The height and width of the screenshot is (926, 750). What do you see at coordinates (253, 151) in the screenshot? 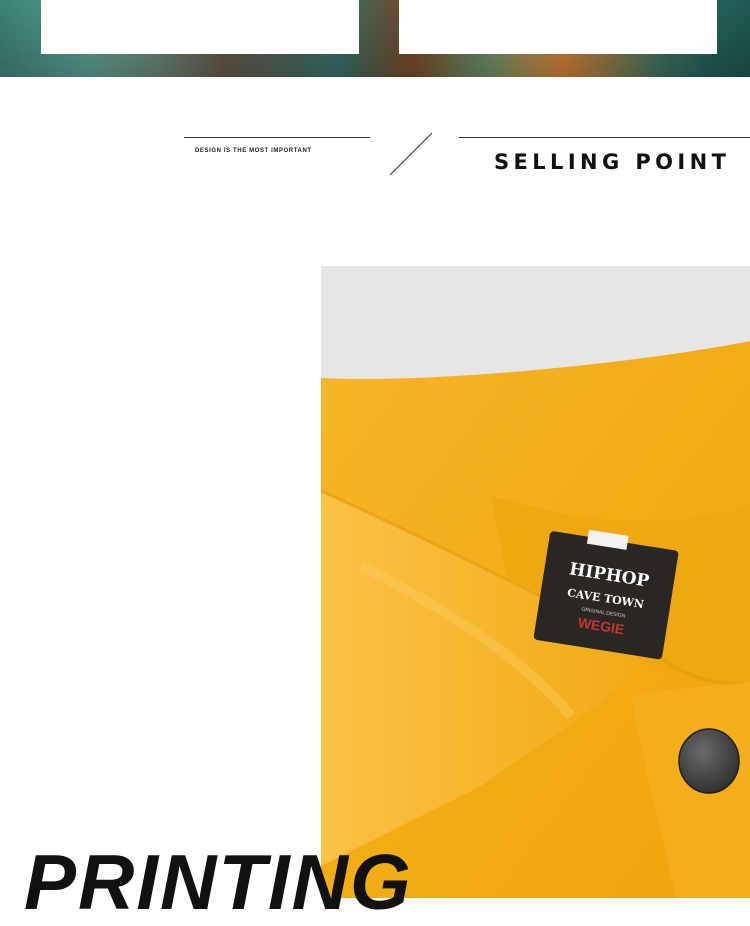
I see `header-tagline: DESIGN IS THE MOST IMPORTANT` at bounding box center [253, 151].